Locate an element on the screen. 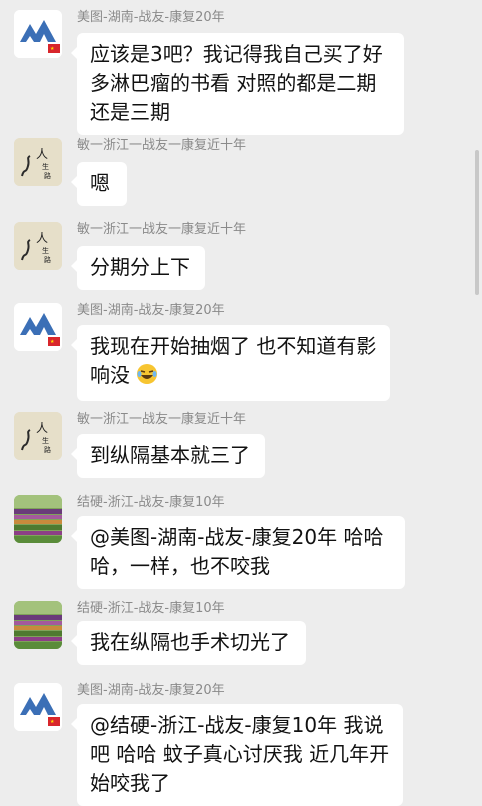 Image resolution: width=482 pixels, height=806 pixels. message-bubble: 分期分上下 is located at coordinates (138, 268).